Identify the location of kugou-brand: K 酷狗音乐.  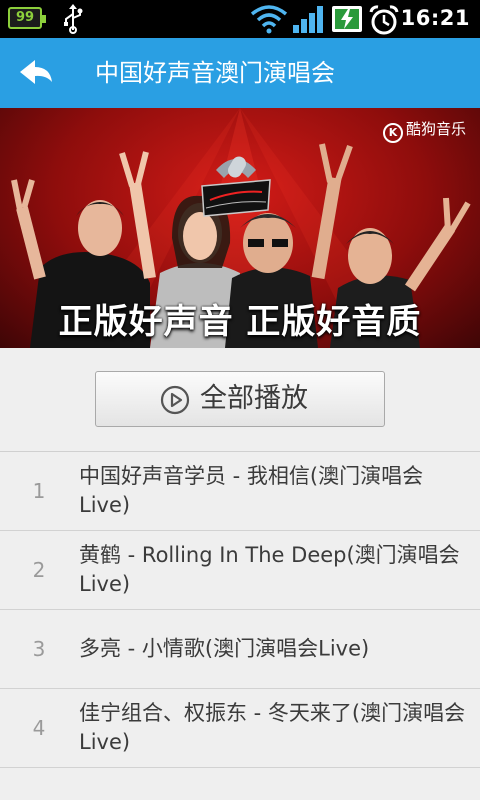
(424, 130).